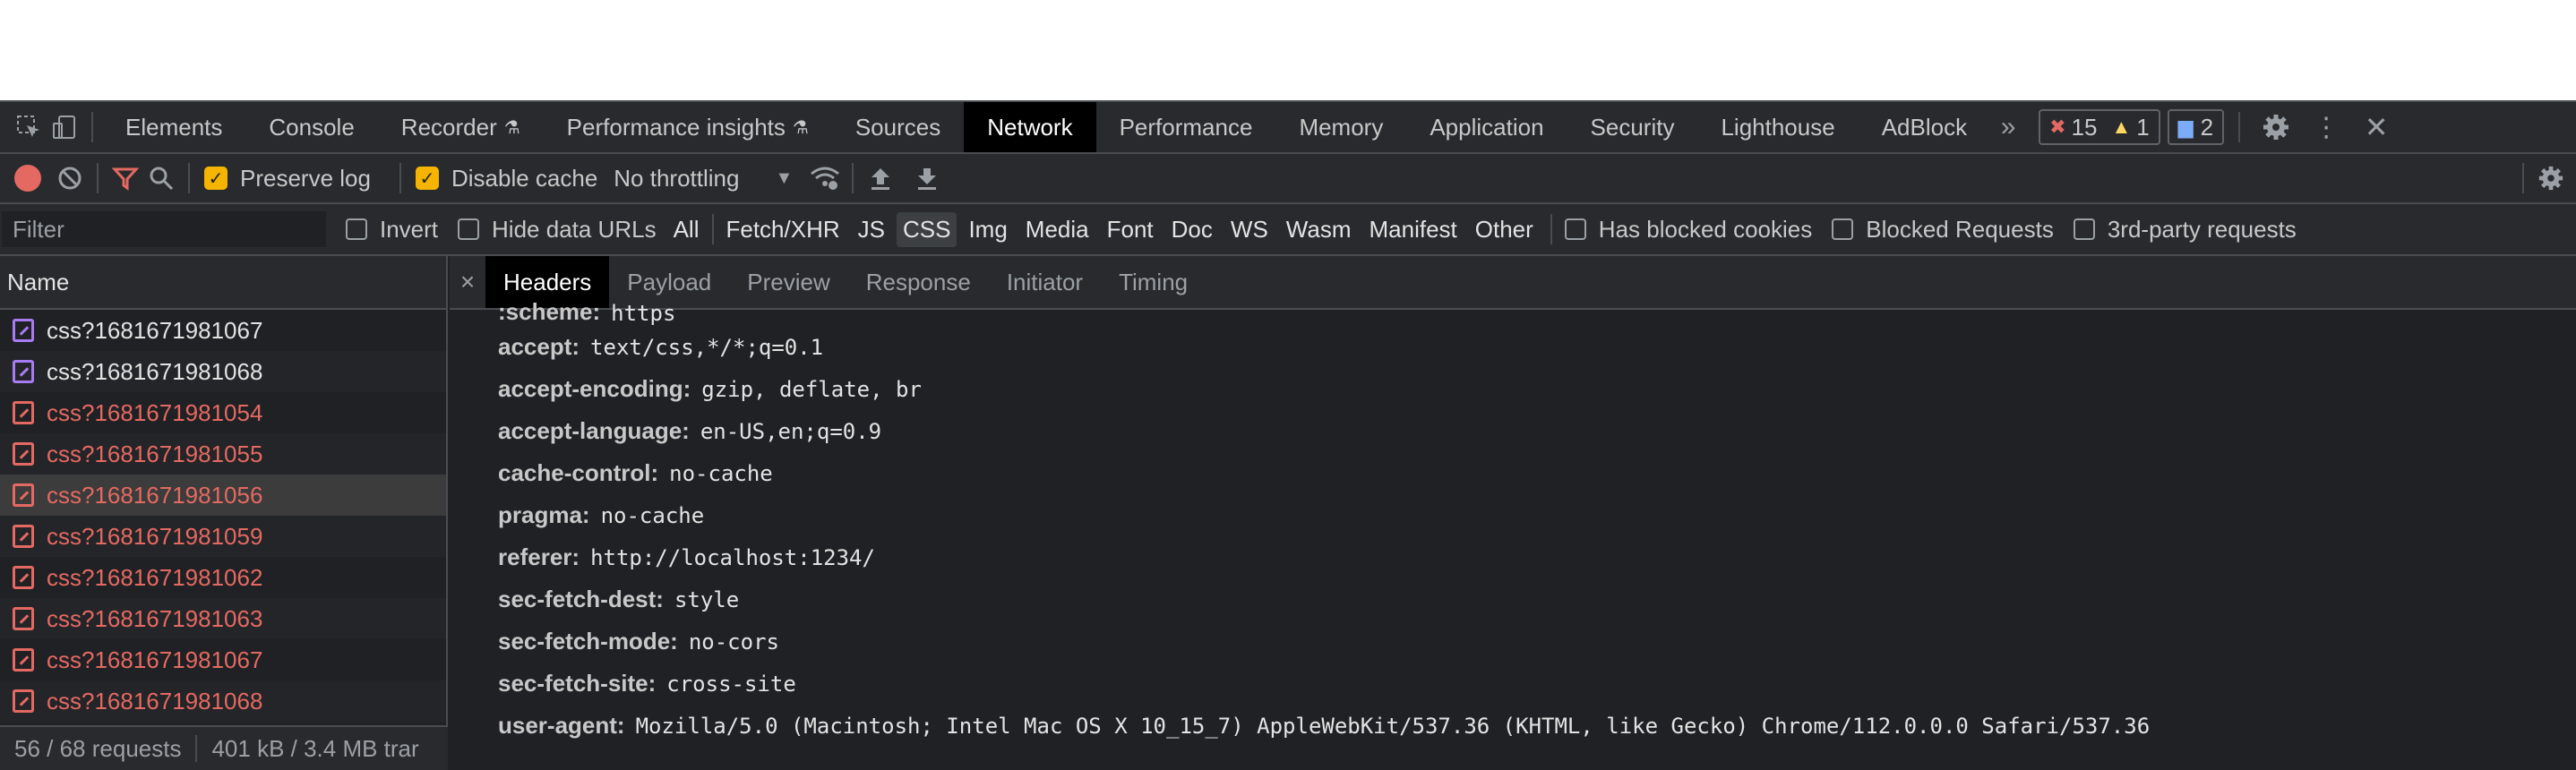 The image size is (2576, 770). Describe the element at coordinates (987, 229) in the screenshot. I see `filter-type-img: Img` at that location.